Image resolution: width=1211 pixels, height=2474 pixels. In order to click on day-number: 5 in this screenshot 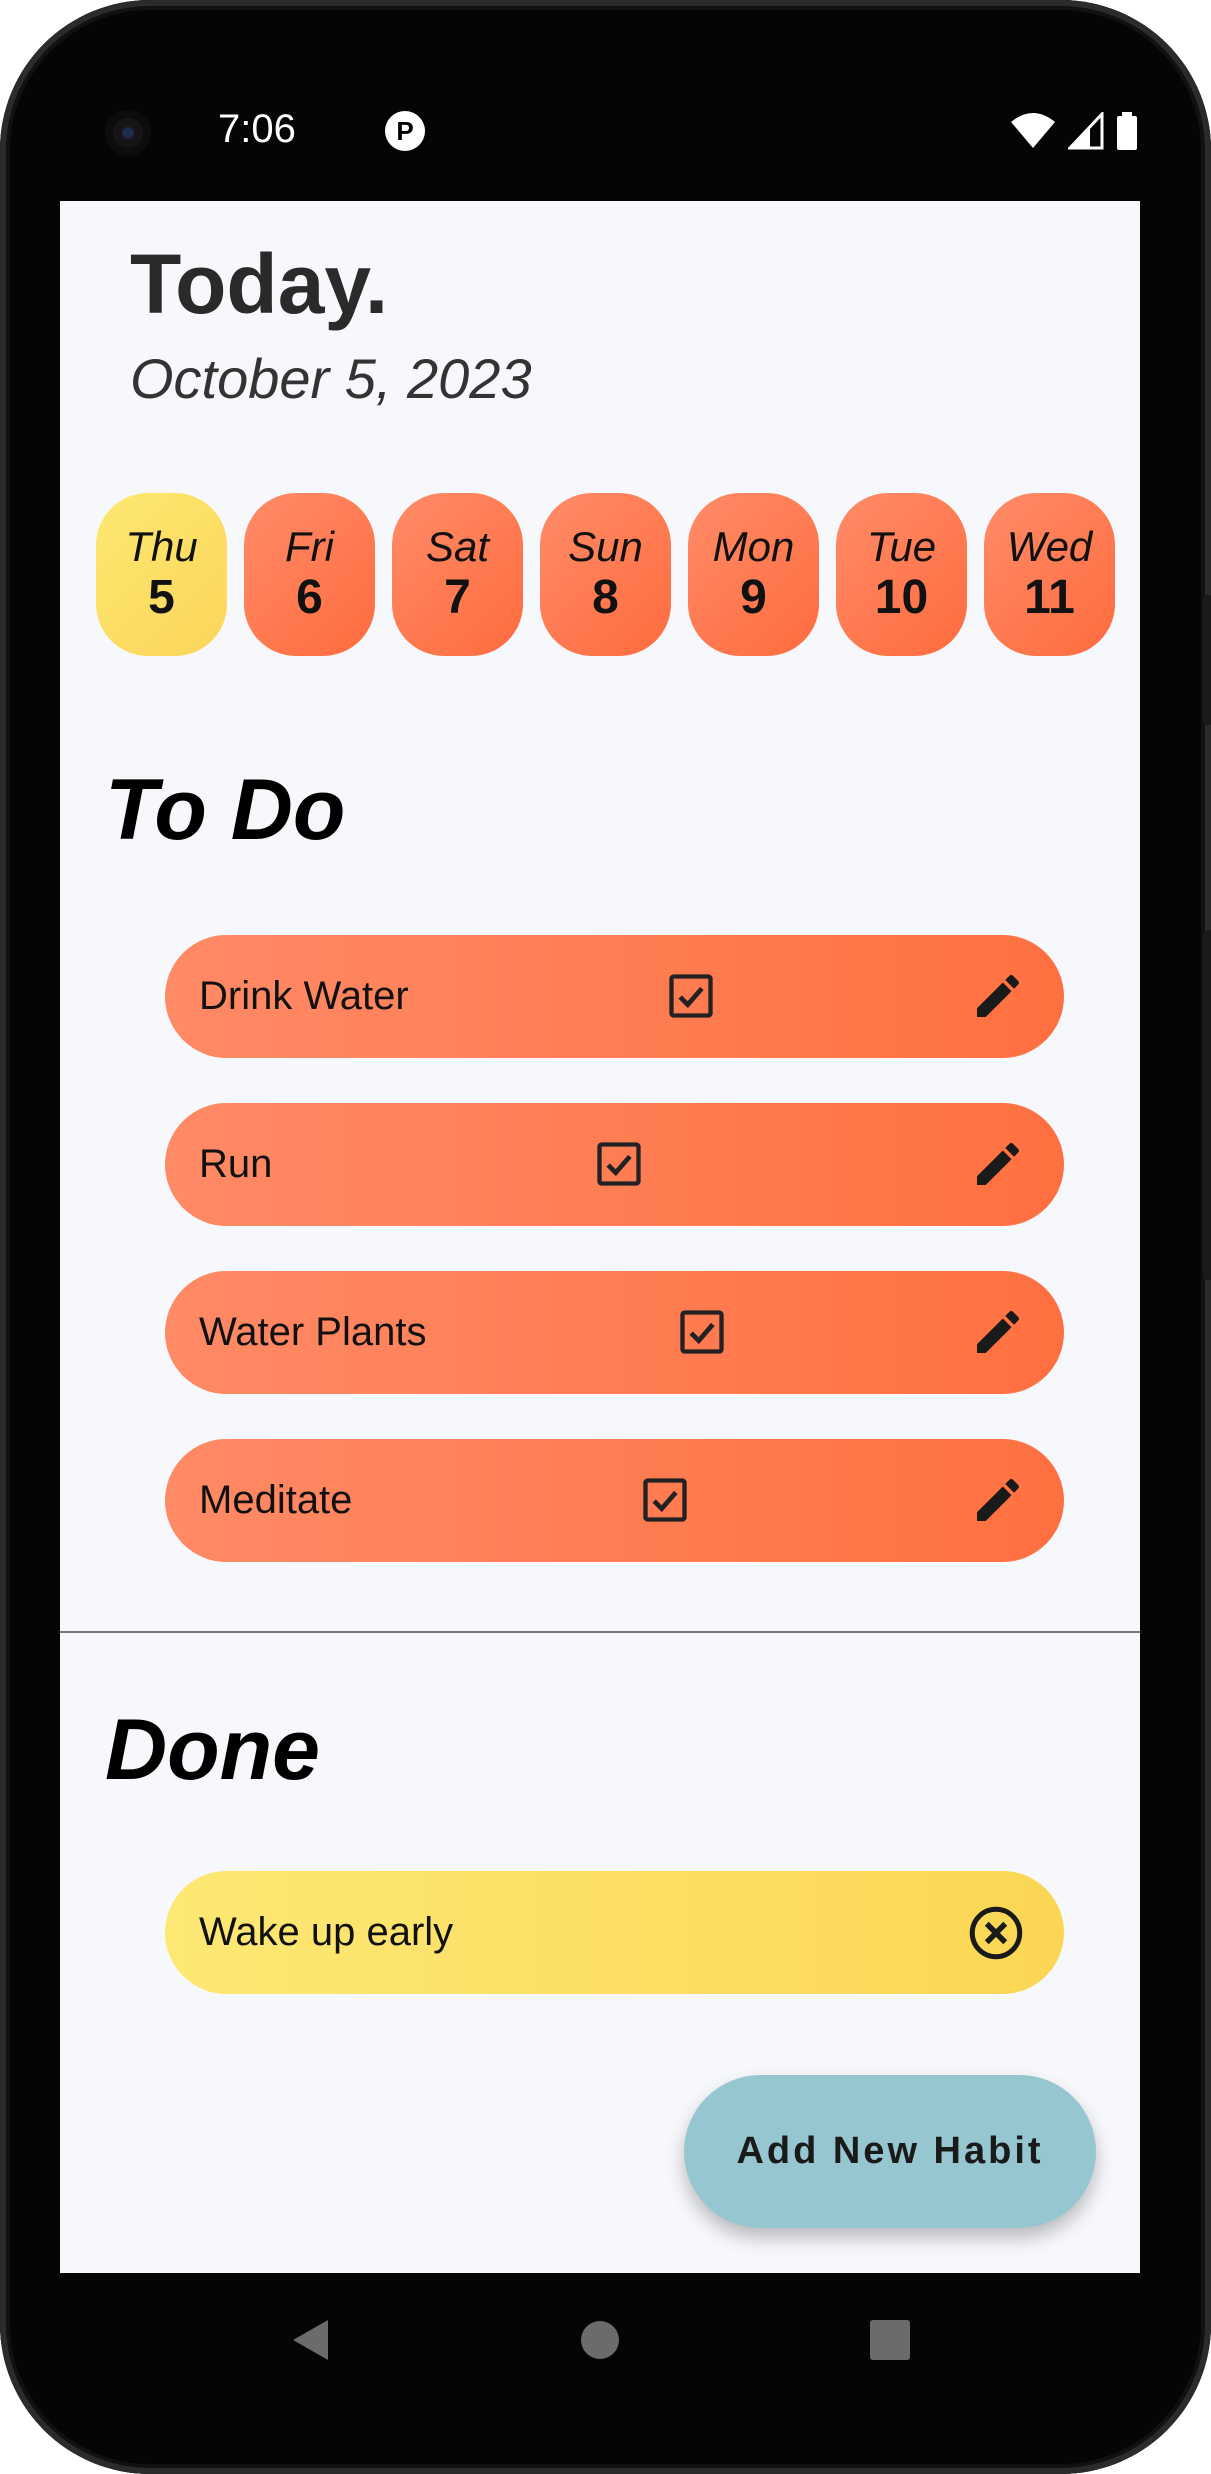, I will do `click(161, 597)`.